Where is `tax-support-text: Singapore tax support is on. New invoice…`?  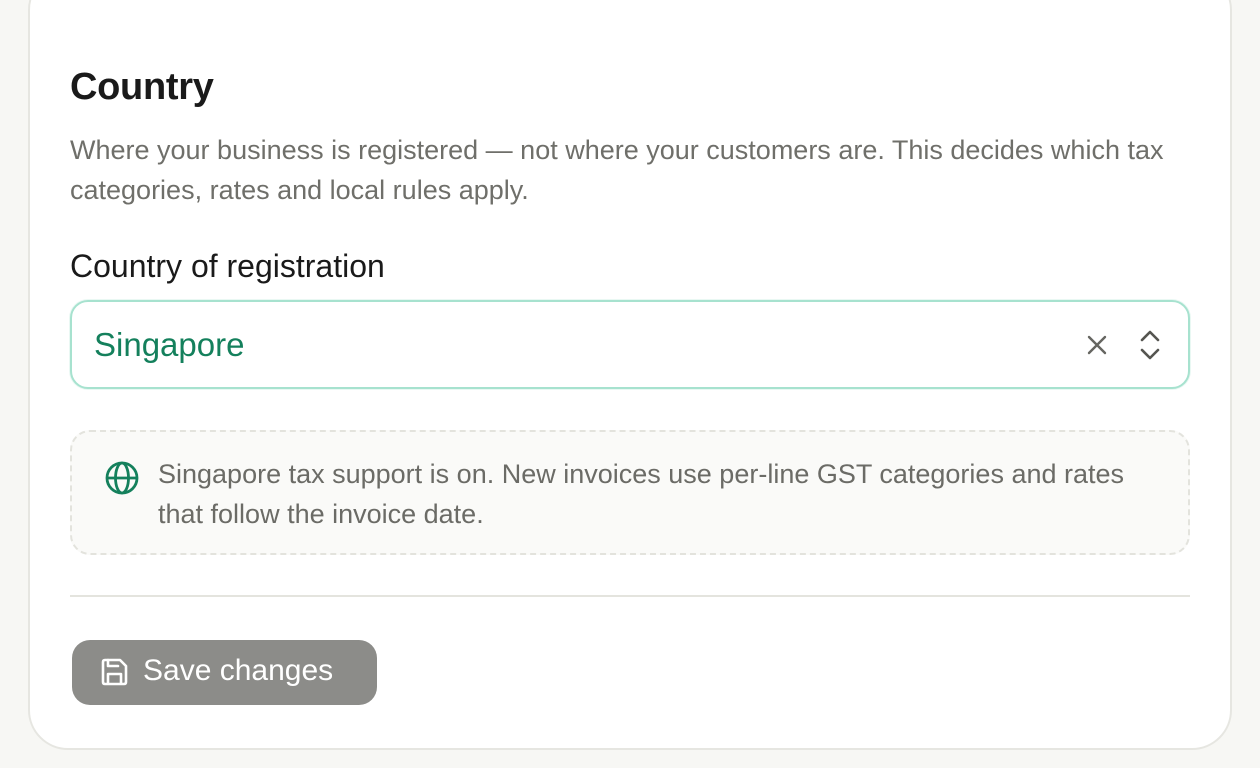
tax-support-text: Singapore tax support is on. New invoice… is located at coordinates (641, 494).